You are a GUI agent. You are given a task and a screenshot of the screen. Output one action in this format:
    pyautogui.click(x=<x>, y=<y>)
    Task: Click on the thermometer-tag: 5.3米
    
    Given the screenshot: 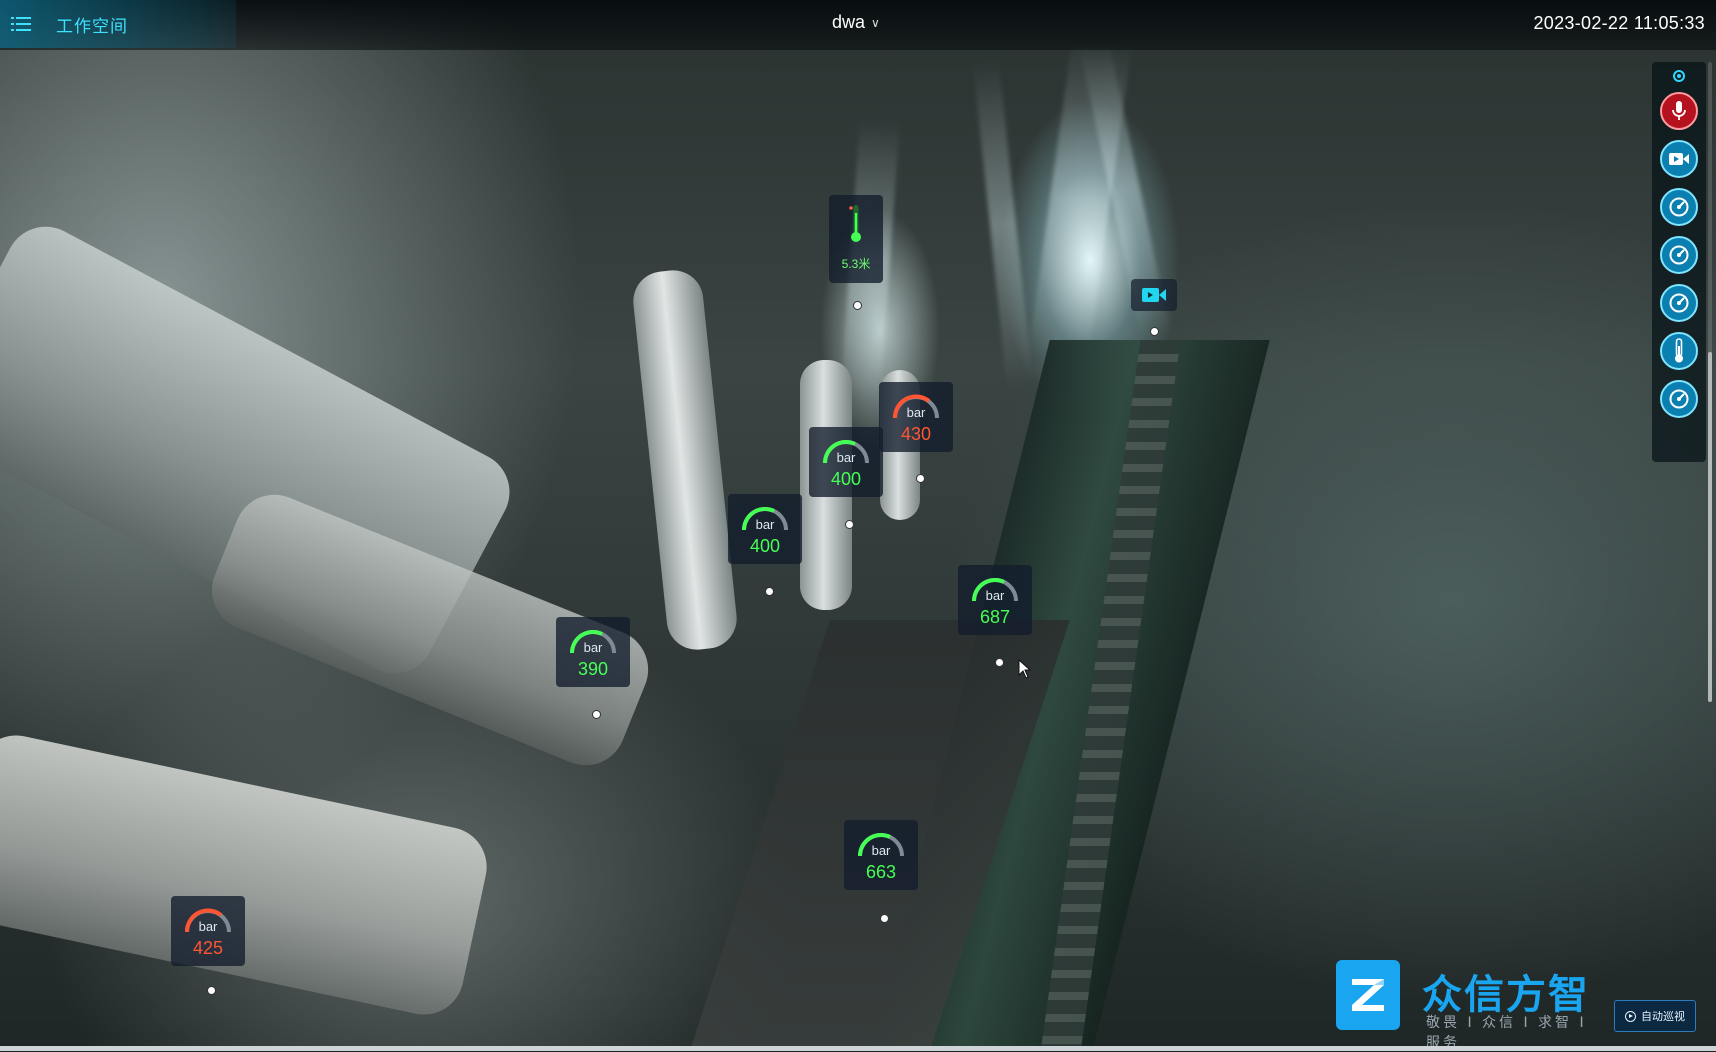 What is the action you would take?
    pyautogui.click(x=856, y=239)
    